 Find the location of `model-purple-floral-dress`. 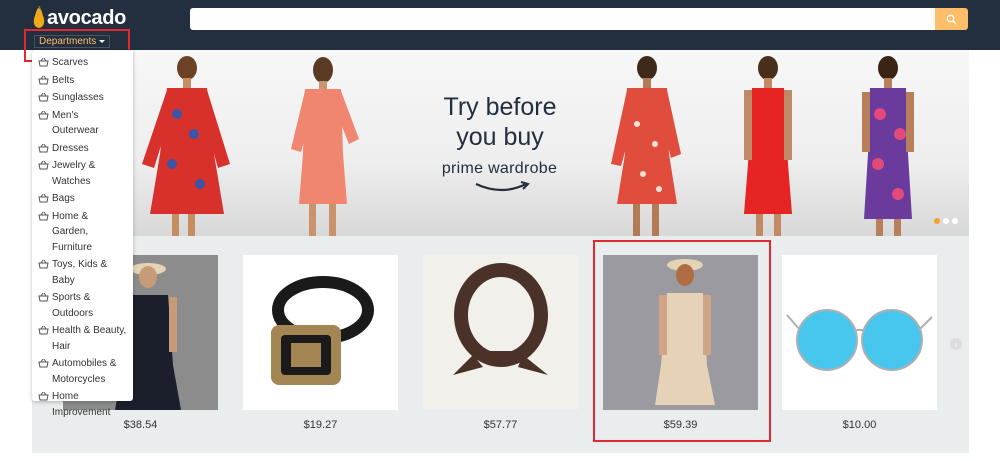

model-purple-floral-dress is located at coordinates (888, 146).